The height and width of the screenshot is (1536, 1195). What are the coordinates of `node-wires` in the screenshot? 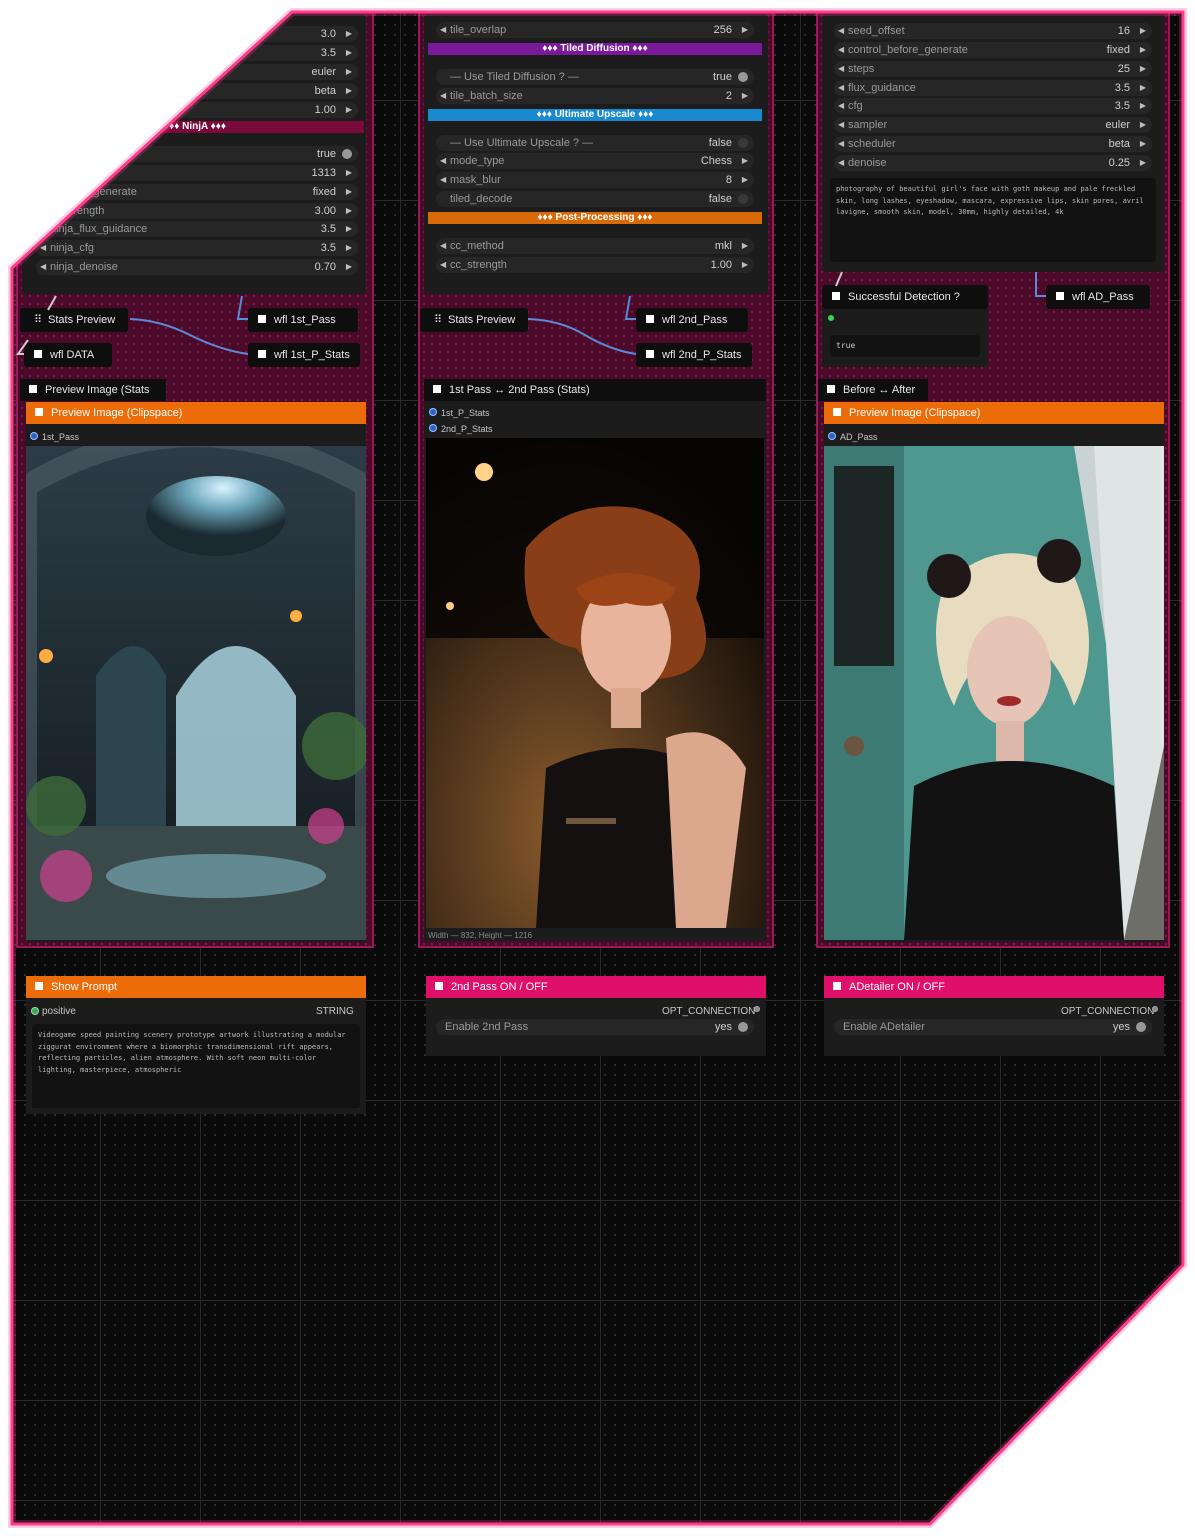 It's located at (531, 313).